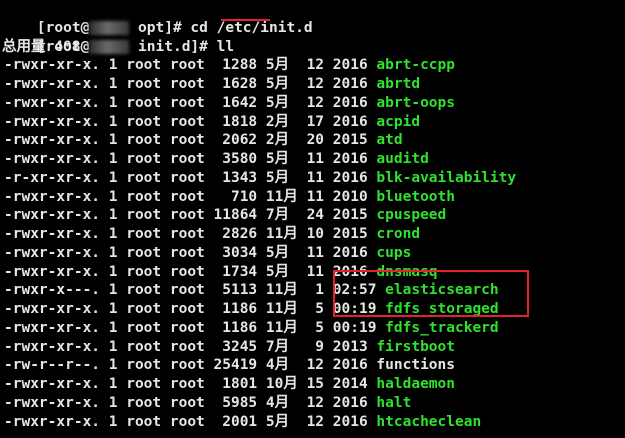 Image resolution: width=625 pixels, height=438 pixels. I want to click on file-metadata: -rwxr-xr-x. 1 root root 1801 10月 15 2014, so click(190, 384).